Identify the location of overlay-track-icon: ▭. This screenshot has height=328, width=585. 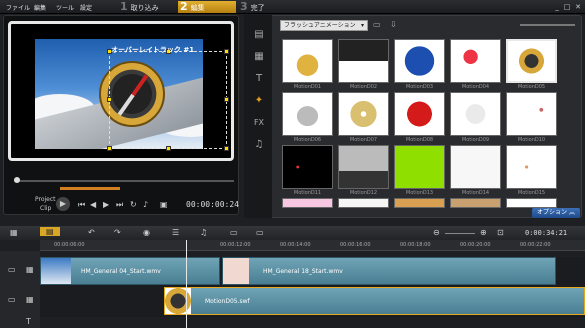
(12, 299).